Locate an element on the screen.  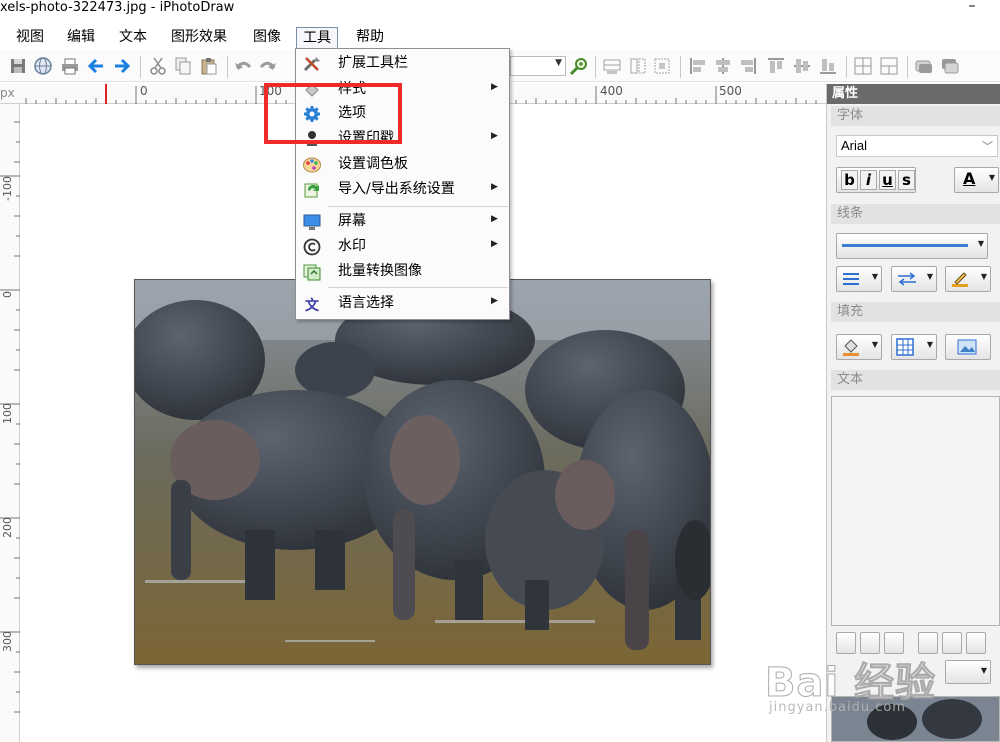
align-middle-icon is located at coordinates (802, 66).